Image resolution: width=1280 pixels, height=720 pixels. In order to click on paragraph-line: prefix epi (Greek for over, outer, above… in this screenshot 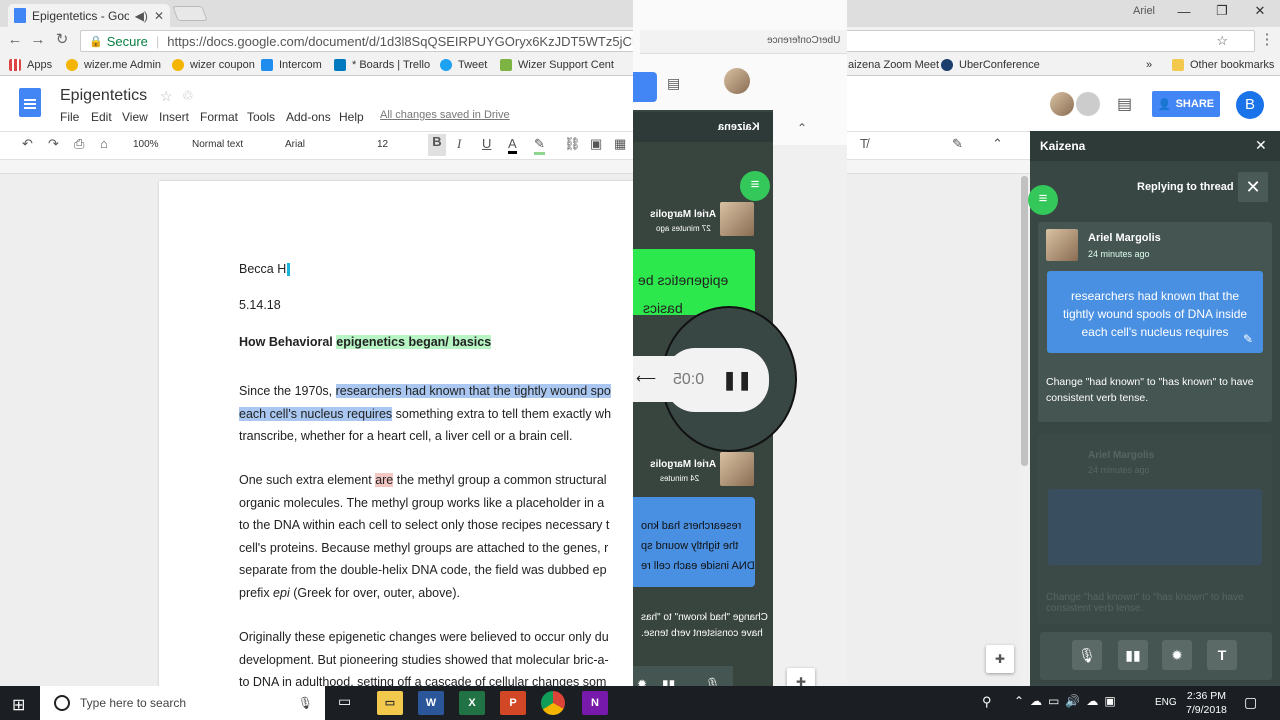, I will do `click(349, 593)`.